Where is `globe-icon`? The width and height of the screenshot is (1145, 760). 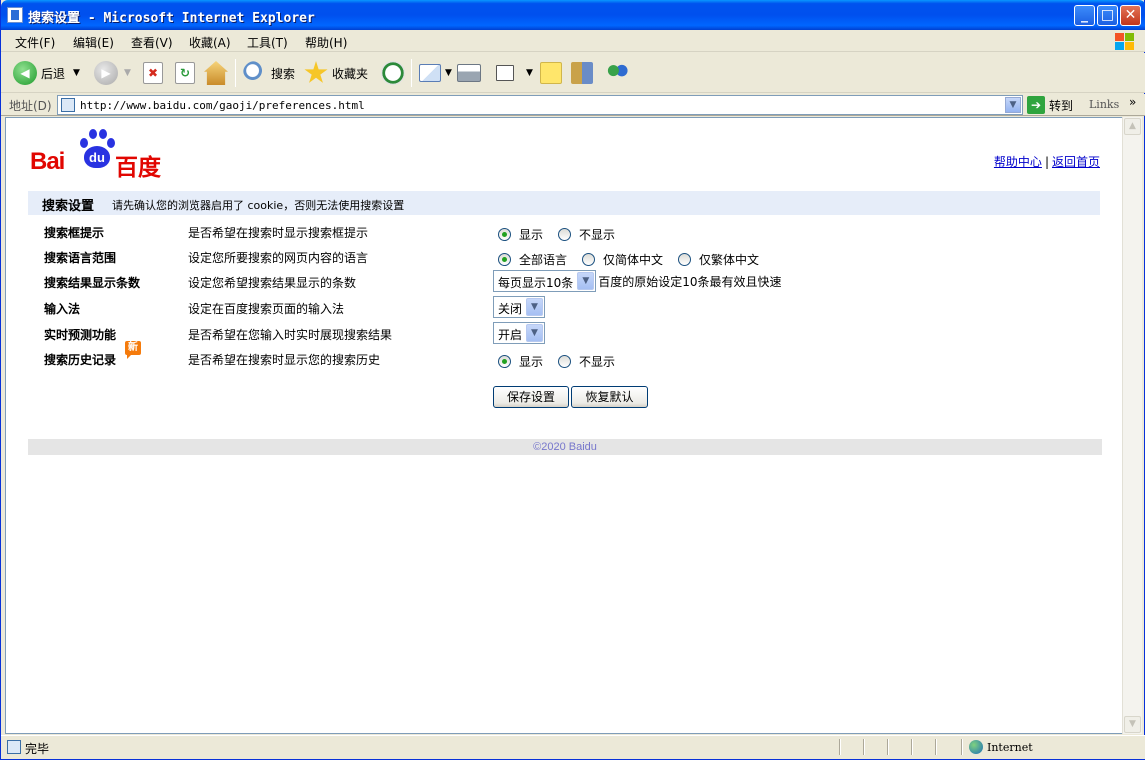
globe-icon is located at coordinates (976, 747).